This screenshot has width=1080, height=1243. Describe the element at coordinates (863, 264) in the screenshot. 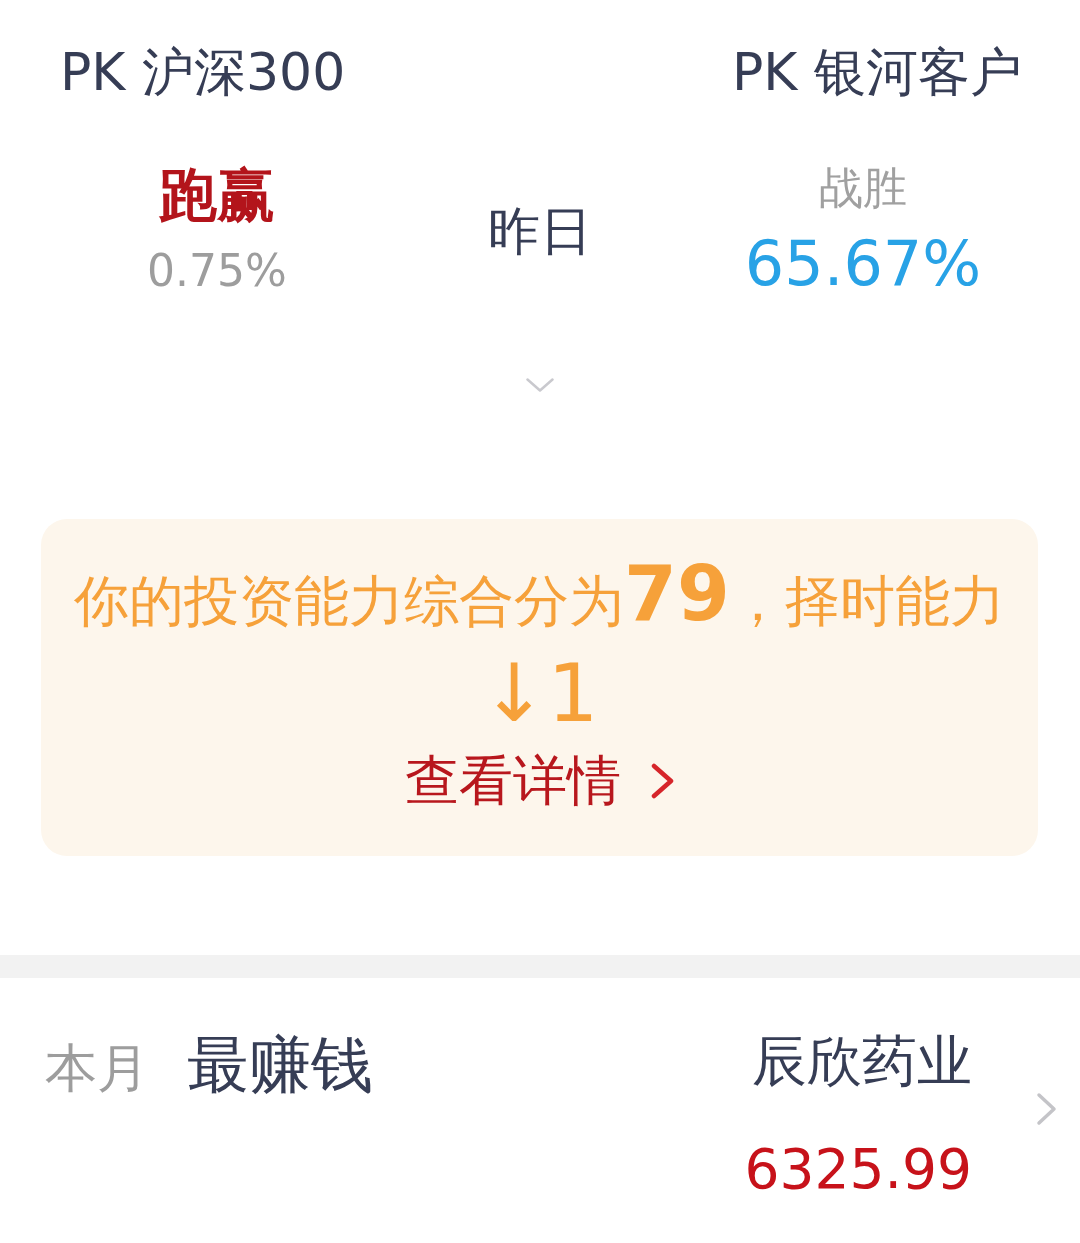

I see `result-value: 65.67%` at that location.